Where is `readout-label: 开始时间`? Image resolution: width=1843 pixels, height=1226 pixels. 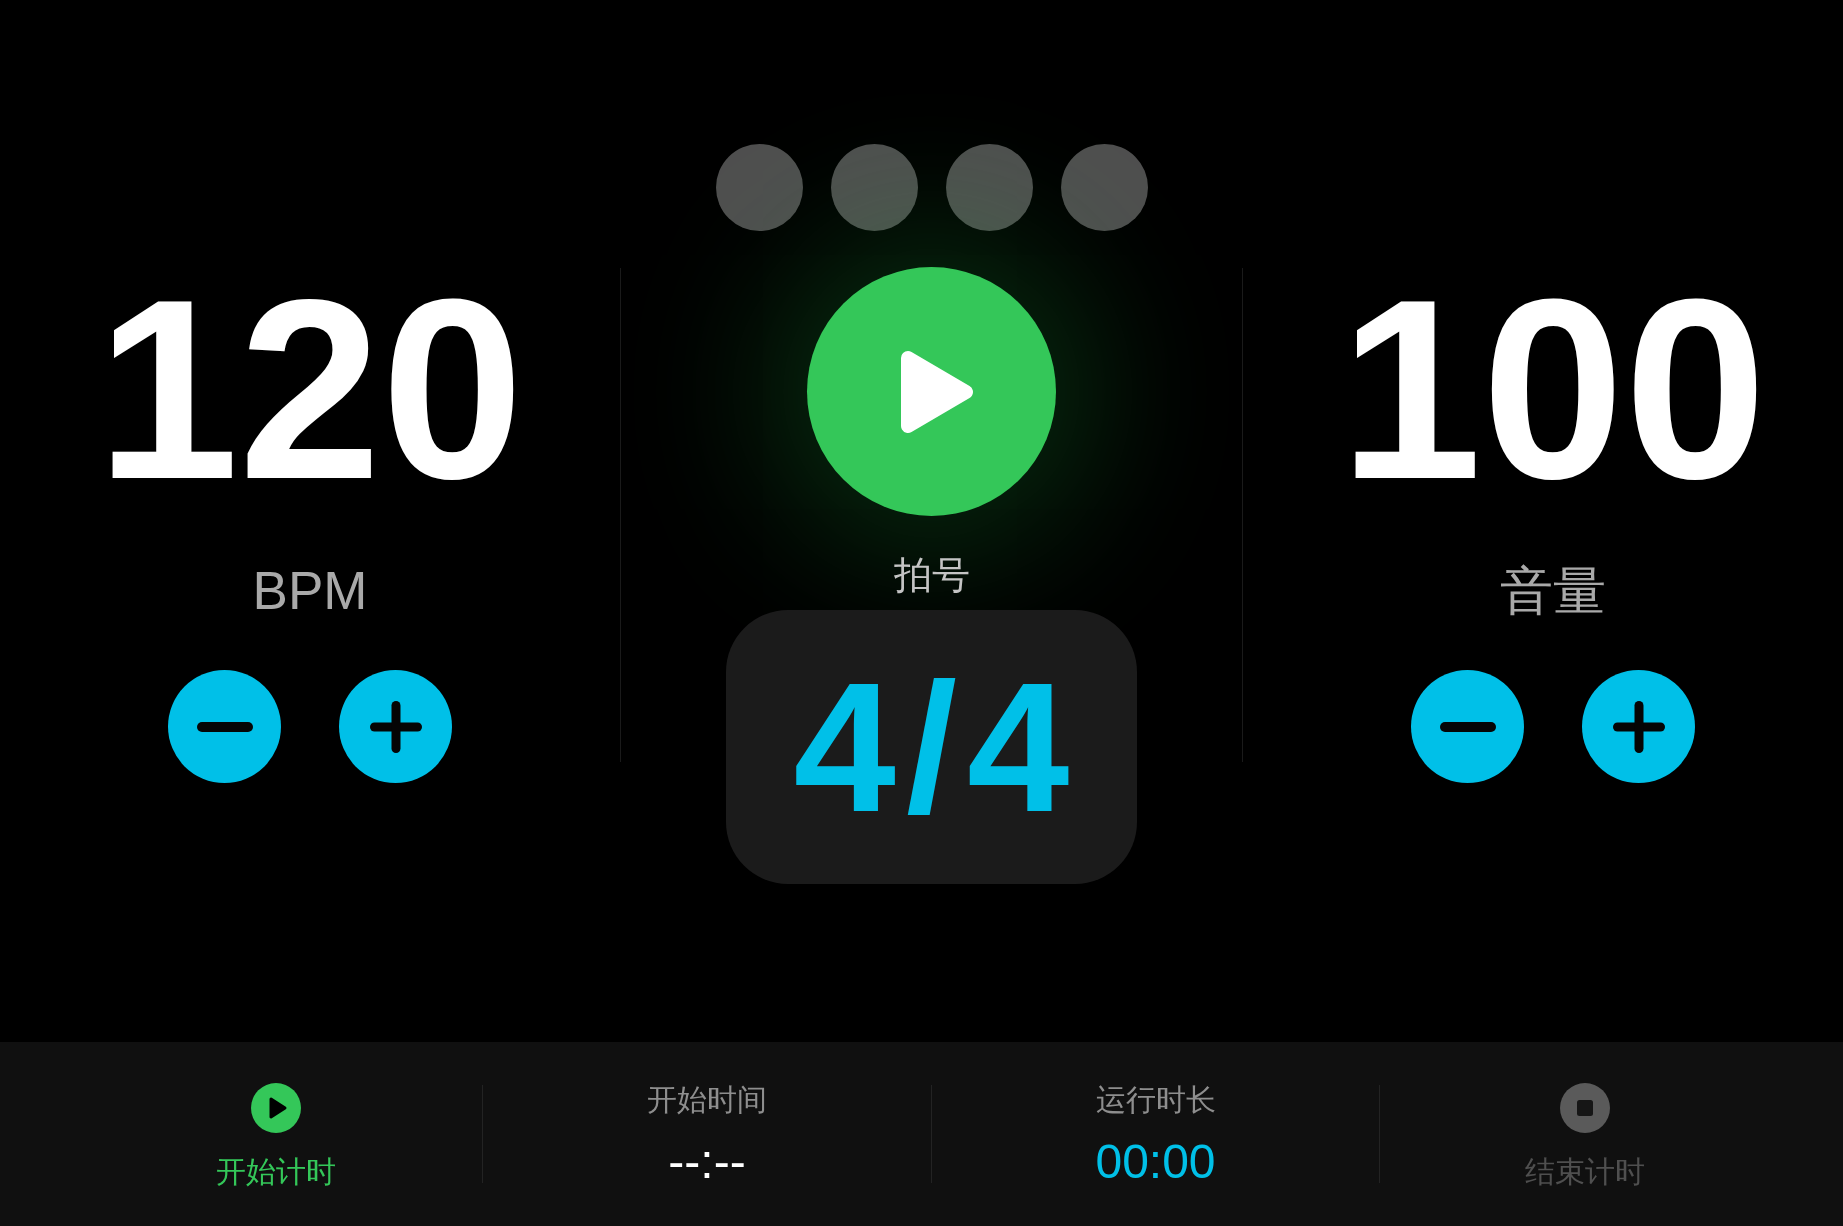 readout-label: 开始时间 is located at coordinates (707, 1100).